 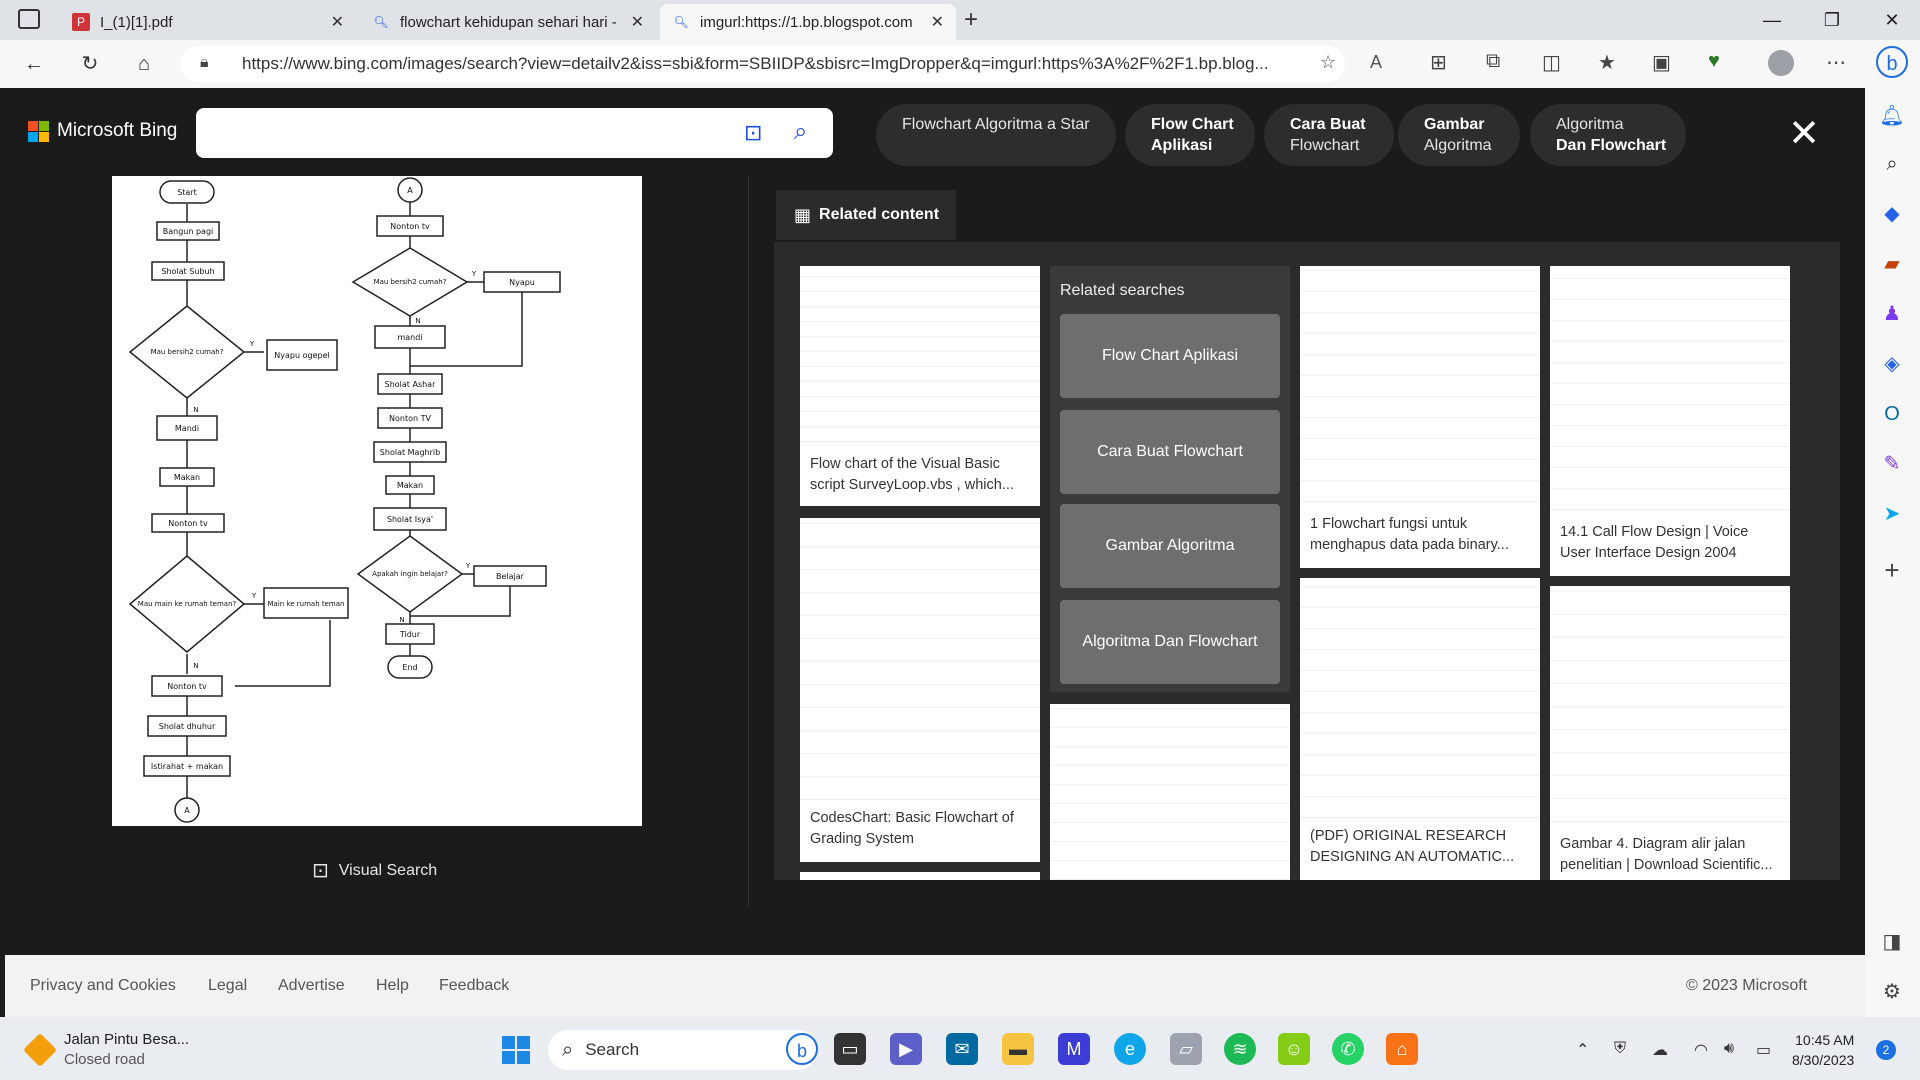 What do you see at coordinates (1018, 1049) in the screenshot?
I see `file-explorer-icon: ▬` at bounding box center [1018, 1049].